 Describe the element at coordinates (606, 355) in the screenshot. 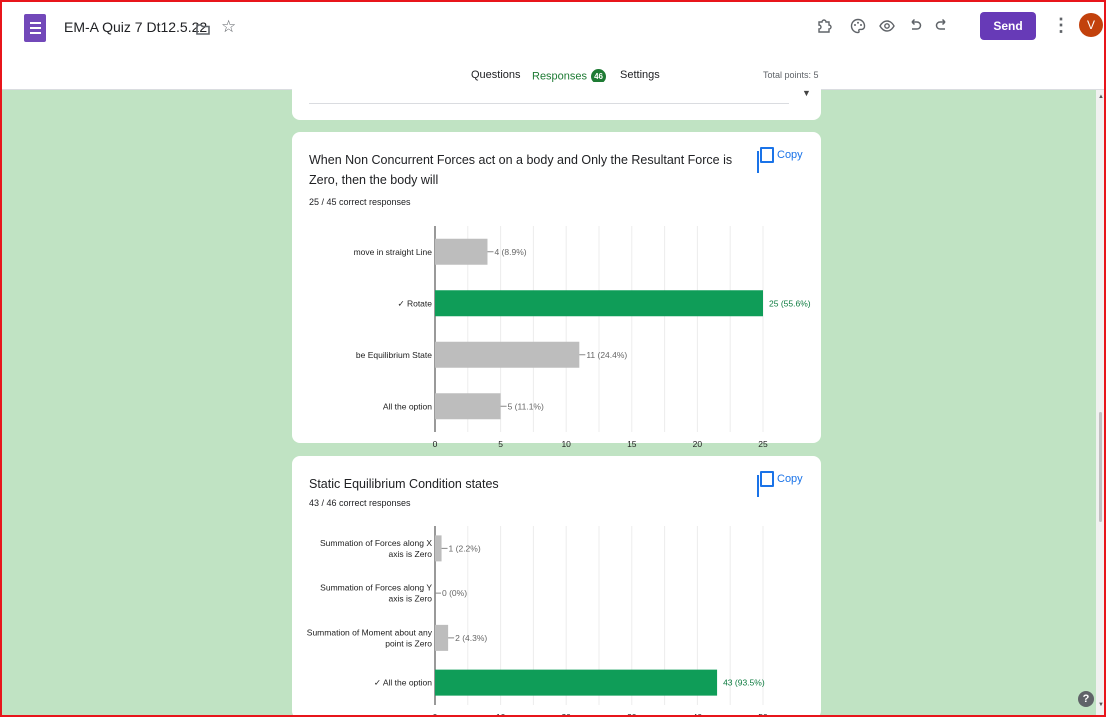

I see `data-label: 11 (24.4%)` at that location.